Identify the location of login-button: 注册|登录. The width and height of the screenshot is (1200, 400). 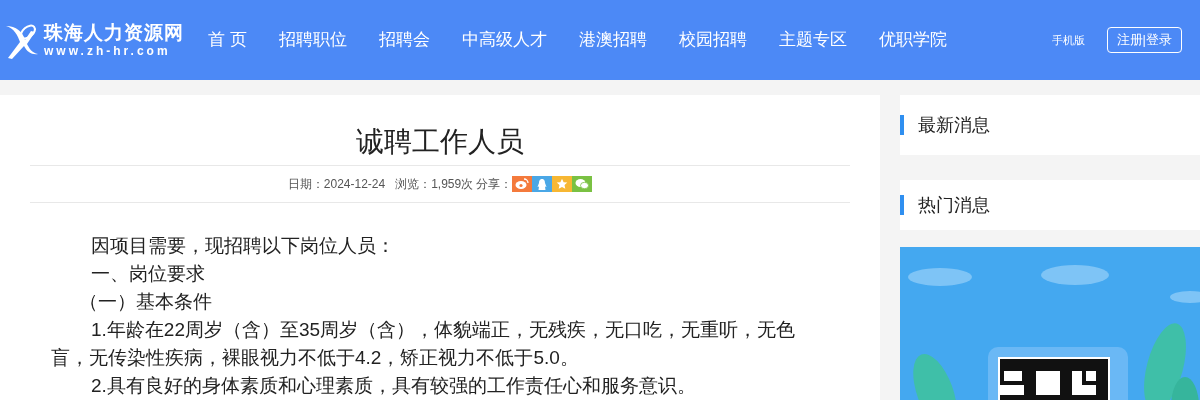
(1144, 40).